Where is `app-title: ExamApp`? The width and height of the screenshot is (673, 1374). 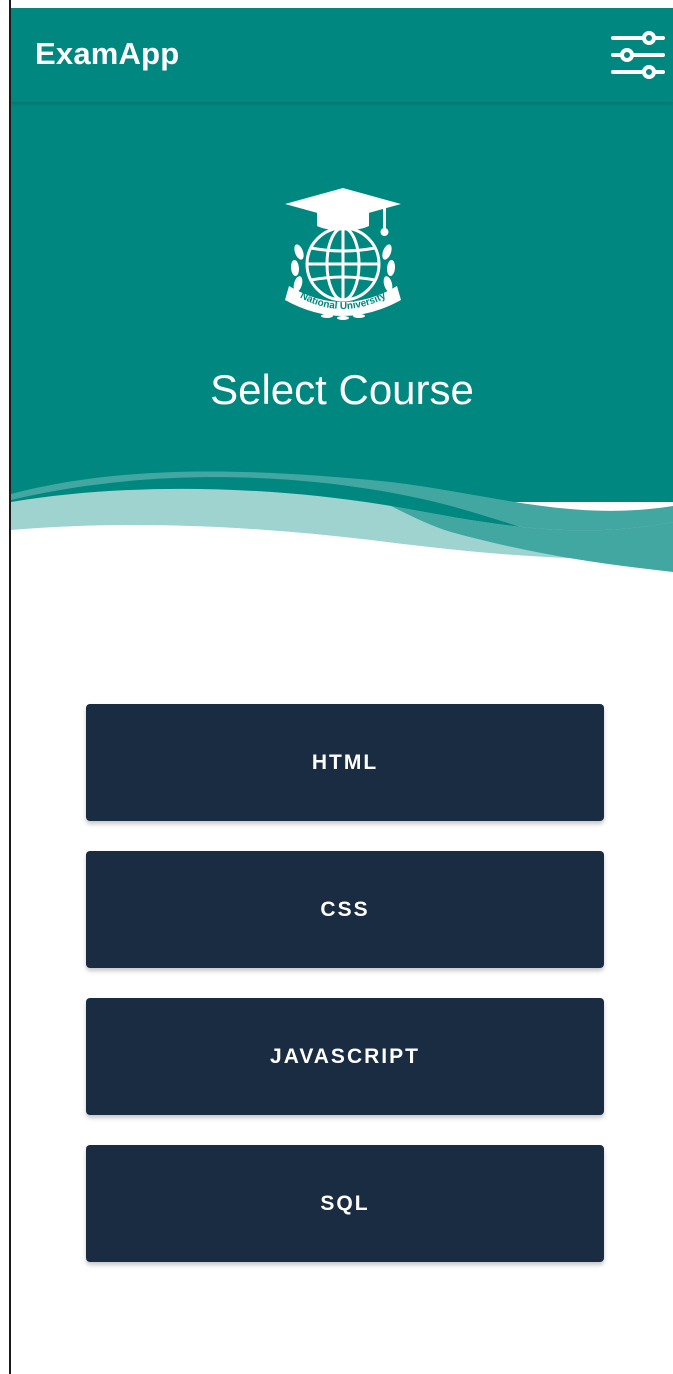 app-title: ExamApp is located at coordinates (107, 53).